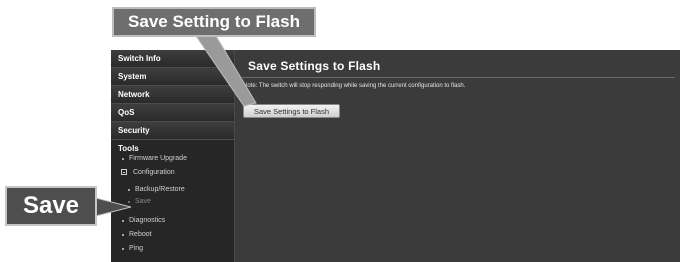 This screenshot has width=682, height=262. I want to click on sidebar-item-firmware-upgrade: Firmware Upgrade, so click(176, 159).